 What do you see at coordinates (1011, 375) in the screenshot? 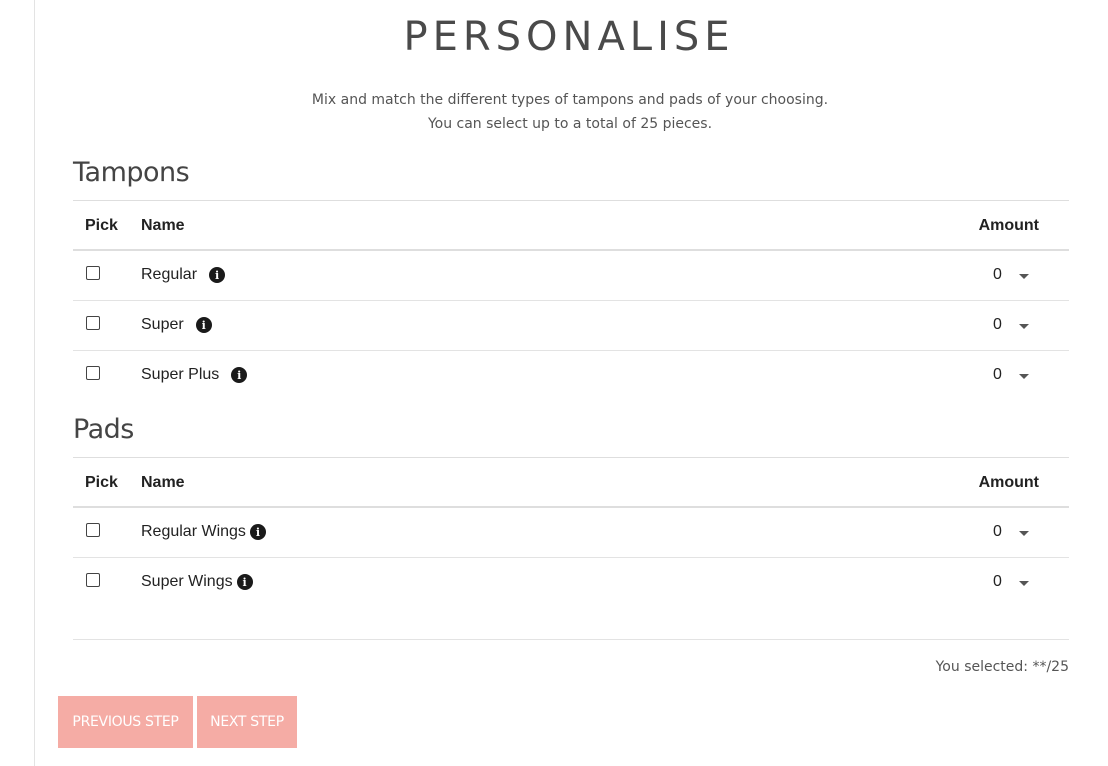
I see `amount-dropdown-super-plus: 0` at bounding box center [1011, 375].